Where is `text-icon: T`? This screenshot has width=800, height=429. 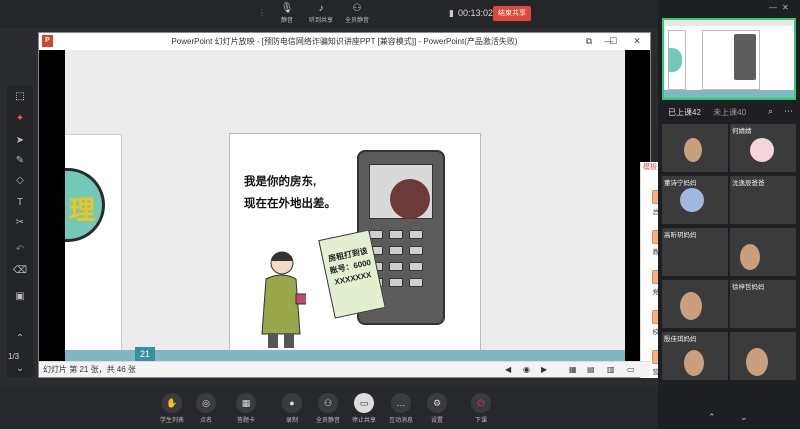 text-icon: T is located at coordinates (20, 203).